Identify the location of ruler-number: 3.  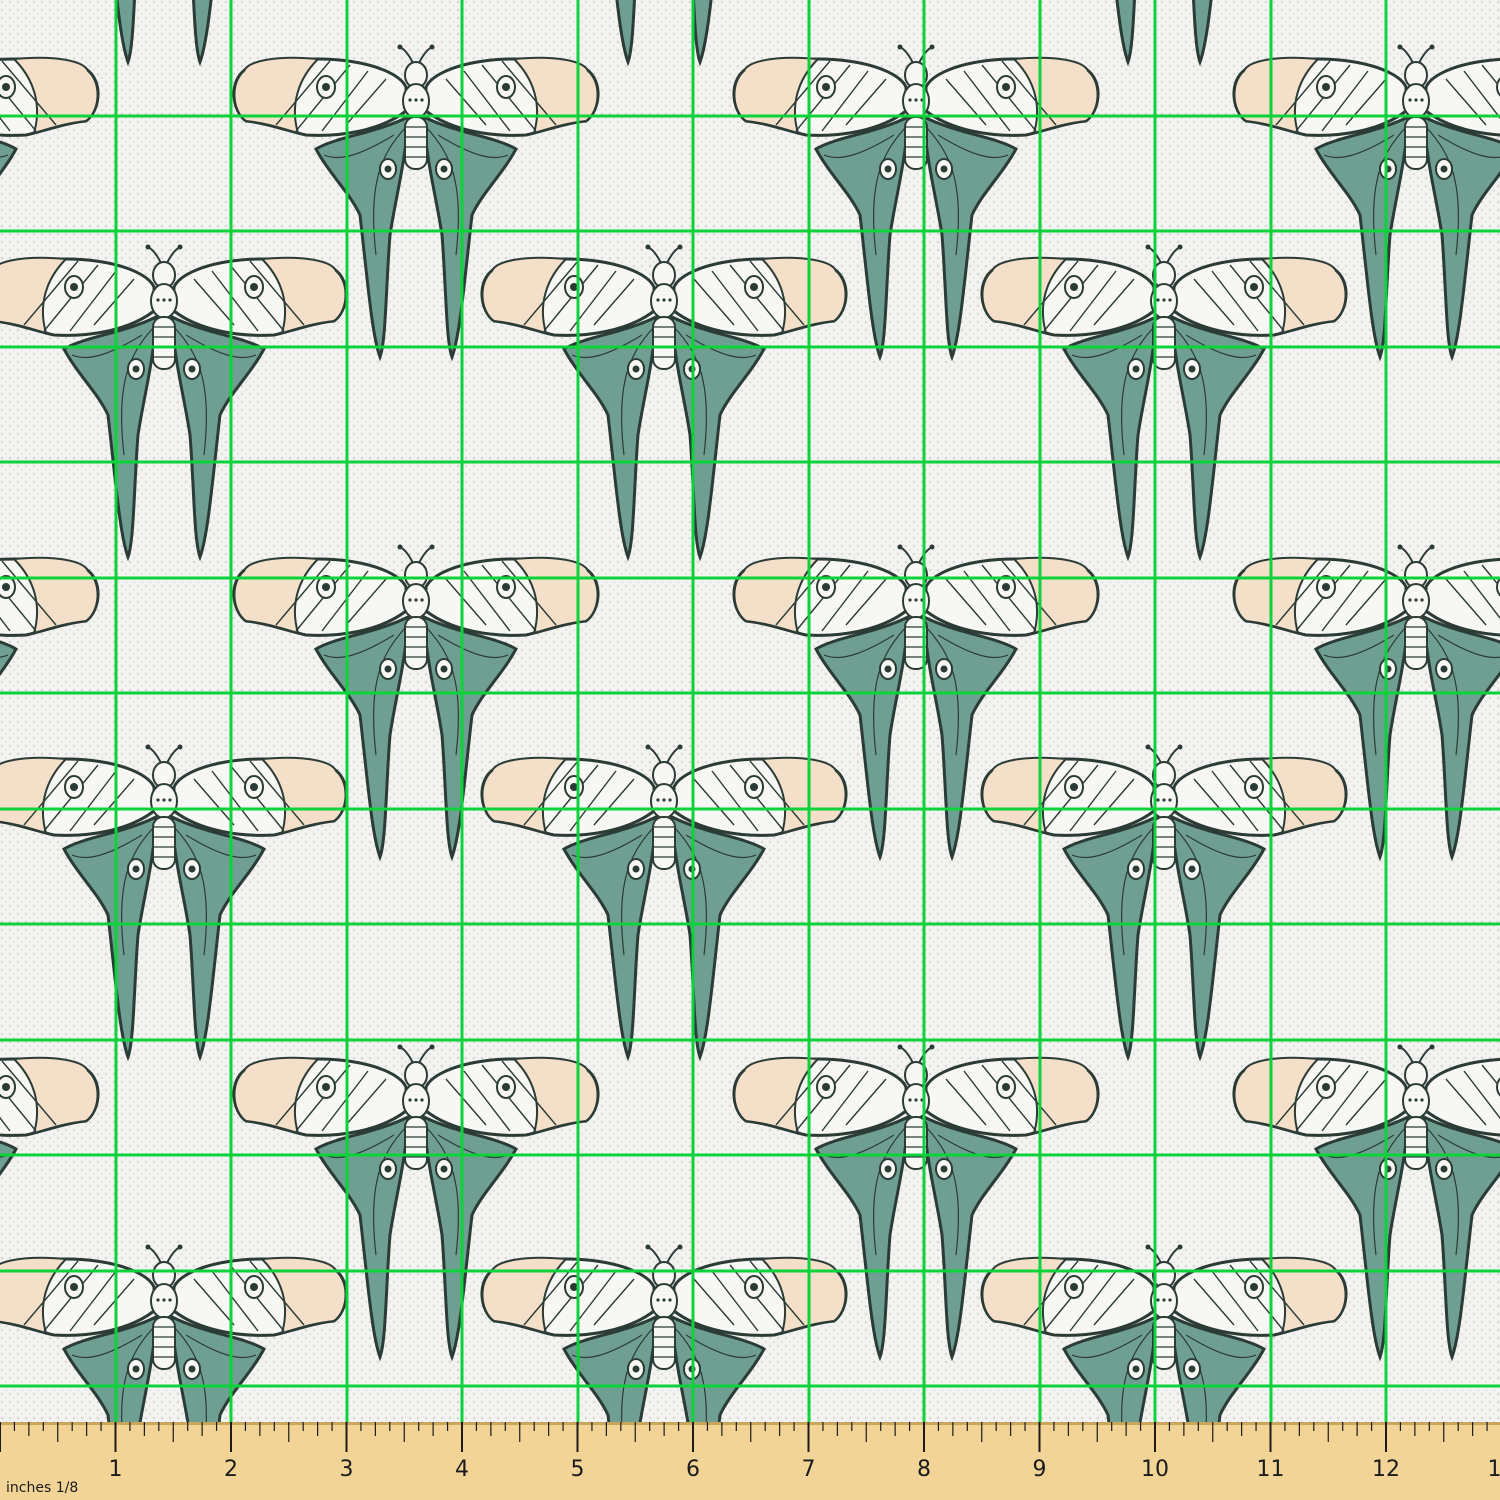
(347, 1469).